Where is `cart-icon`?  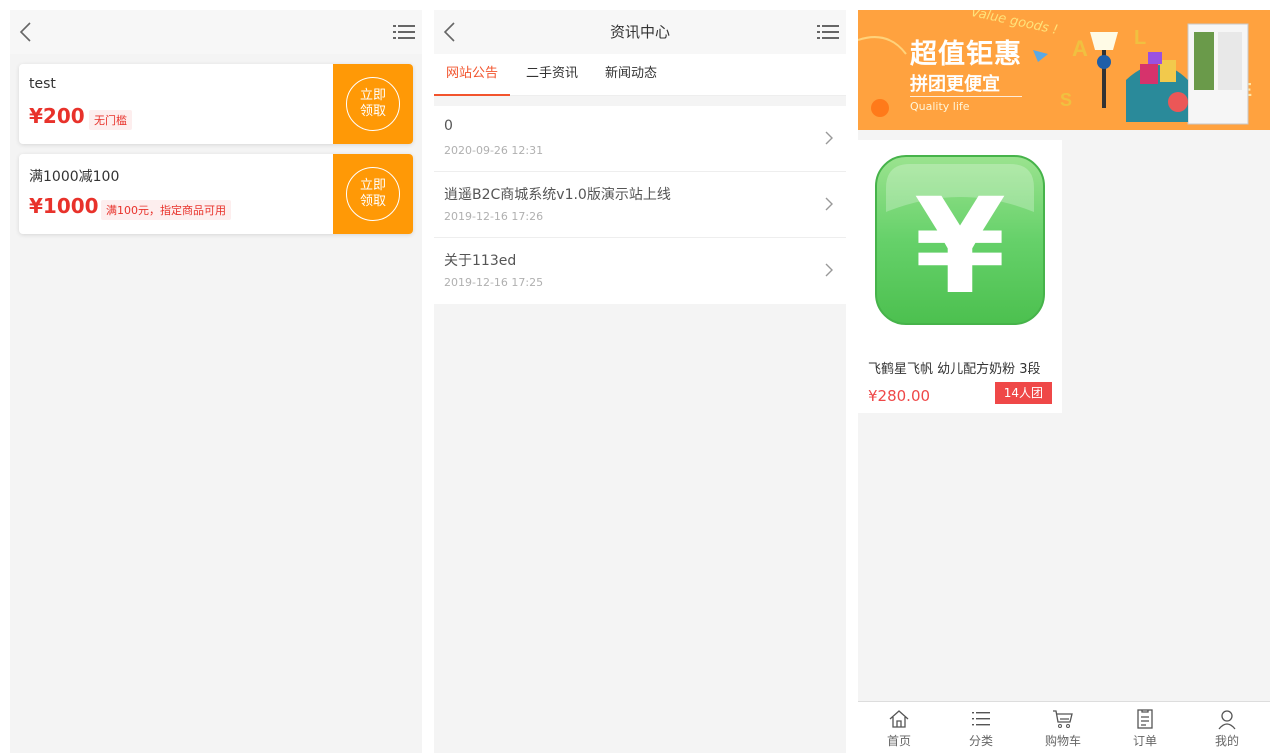 cart-icon is located at coordinates (1063, 719).